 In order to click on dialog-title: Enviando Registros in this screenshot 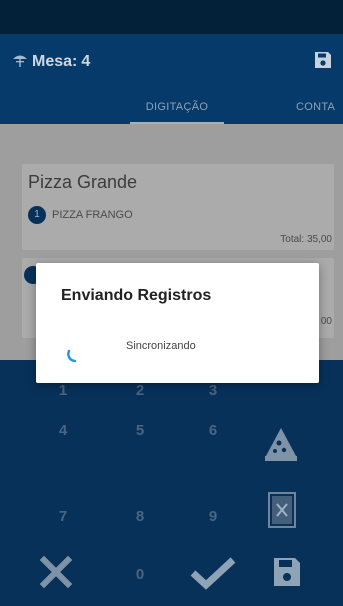, I will do `click(136, 295)`.